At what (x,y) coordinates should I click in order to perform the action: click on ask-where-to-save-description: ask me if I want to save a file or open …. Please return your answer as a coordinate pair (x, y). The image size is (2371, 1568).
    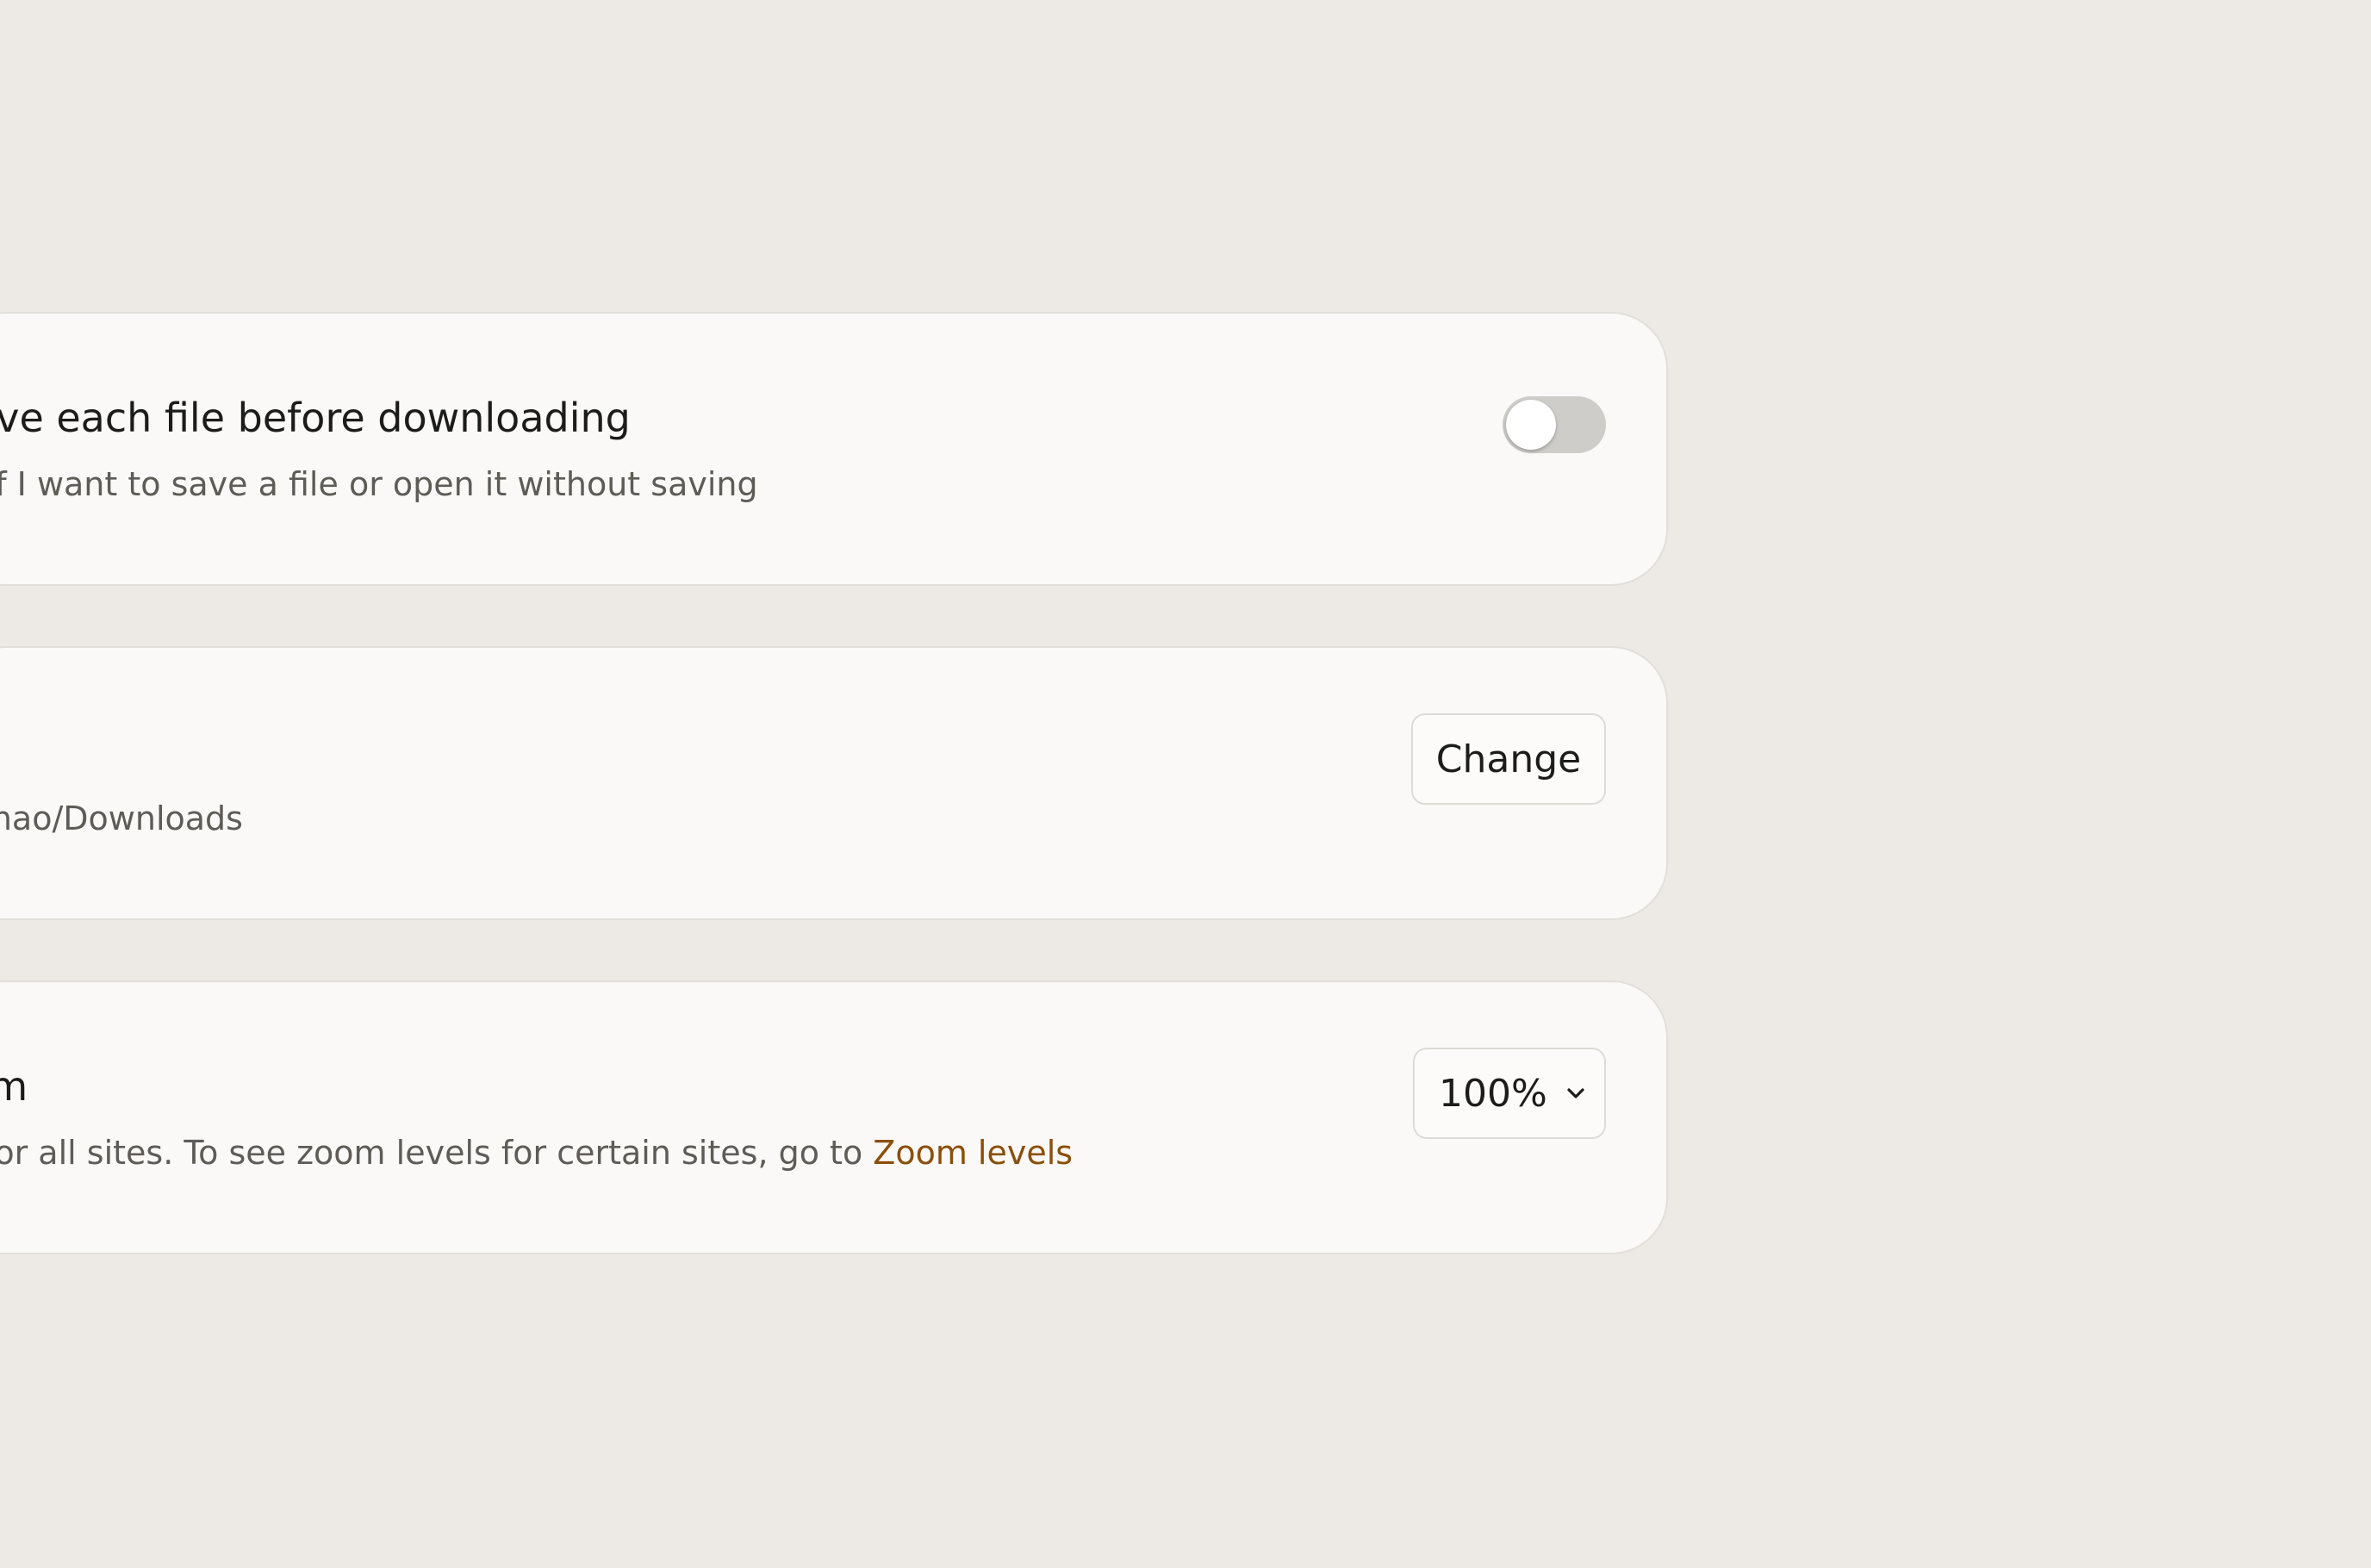
    Looking at the image, I should click on (379, 484).